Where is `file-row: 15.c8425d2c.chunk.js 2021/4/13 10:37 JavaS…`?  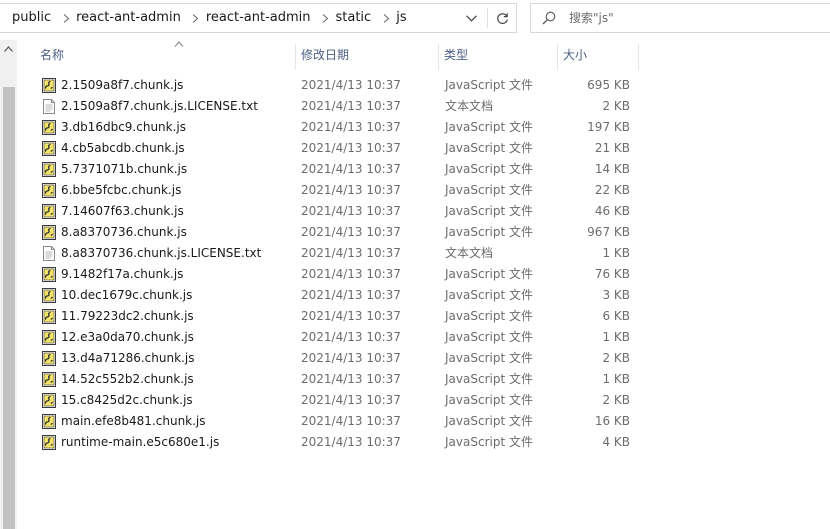 file-row: 15.c8425d2c.chunk.js 2021/4/13 10:37 JavaS… is located at coordinates (423, 400).